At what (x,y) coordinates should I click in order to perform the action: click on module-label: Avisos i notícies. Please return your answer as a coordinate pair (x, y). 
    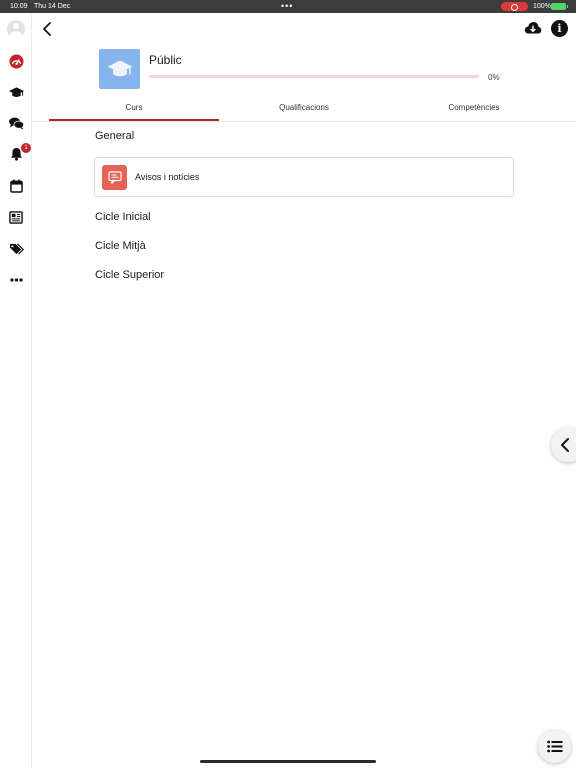
    Looking at the image, I should click on (167, 177).